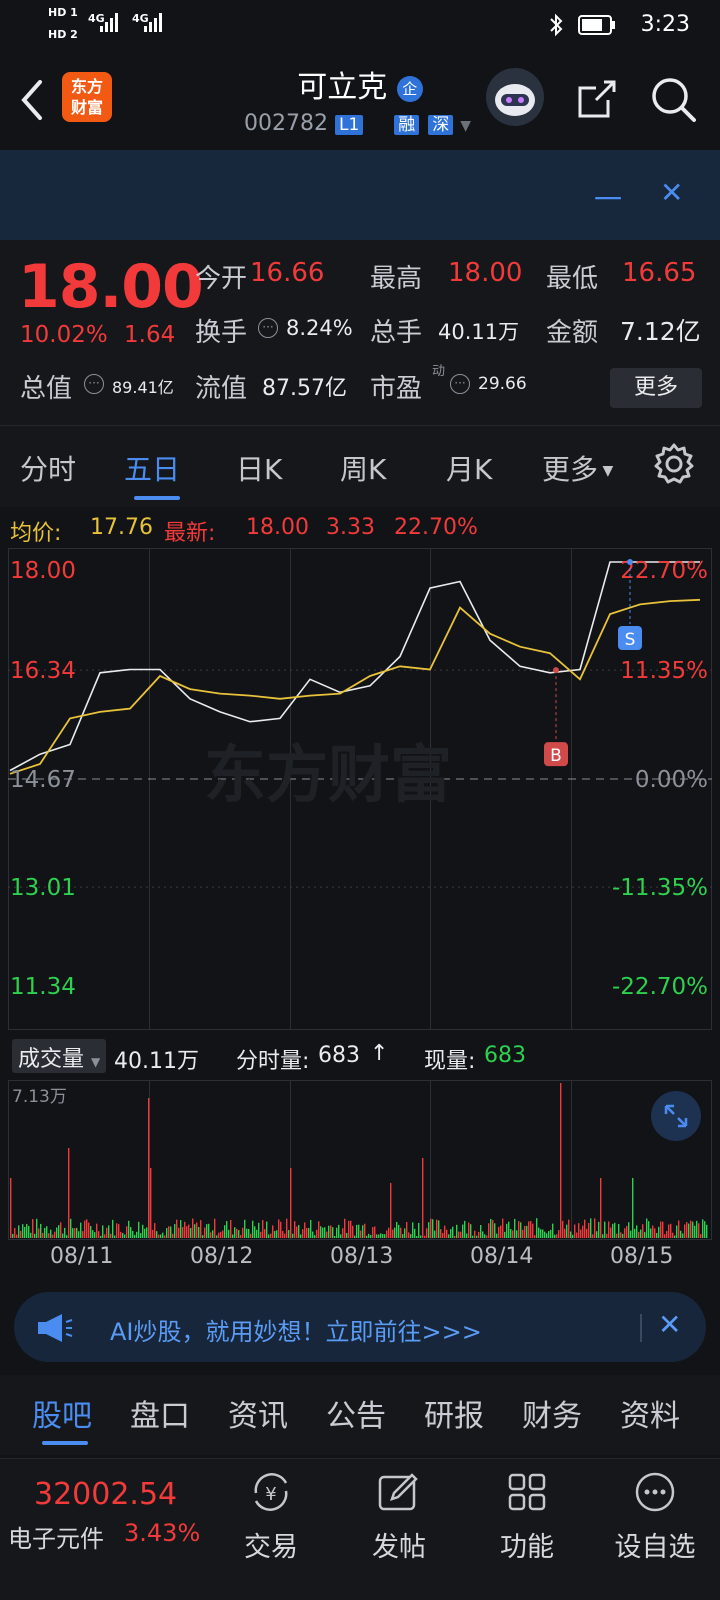 The image size is (720, 1600). What do you see at coordinates (676, 1116) in the screenshot?
I see `expand-button` at bounding box center [676, 1116].